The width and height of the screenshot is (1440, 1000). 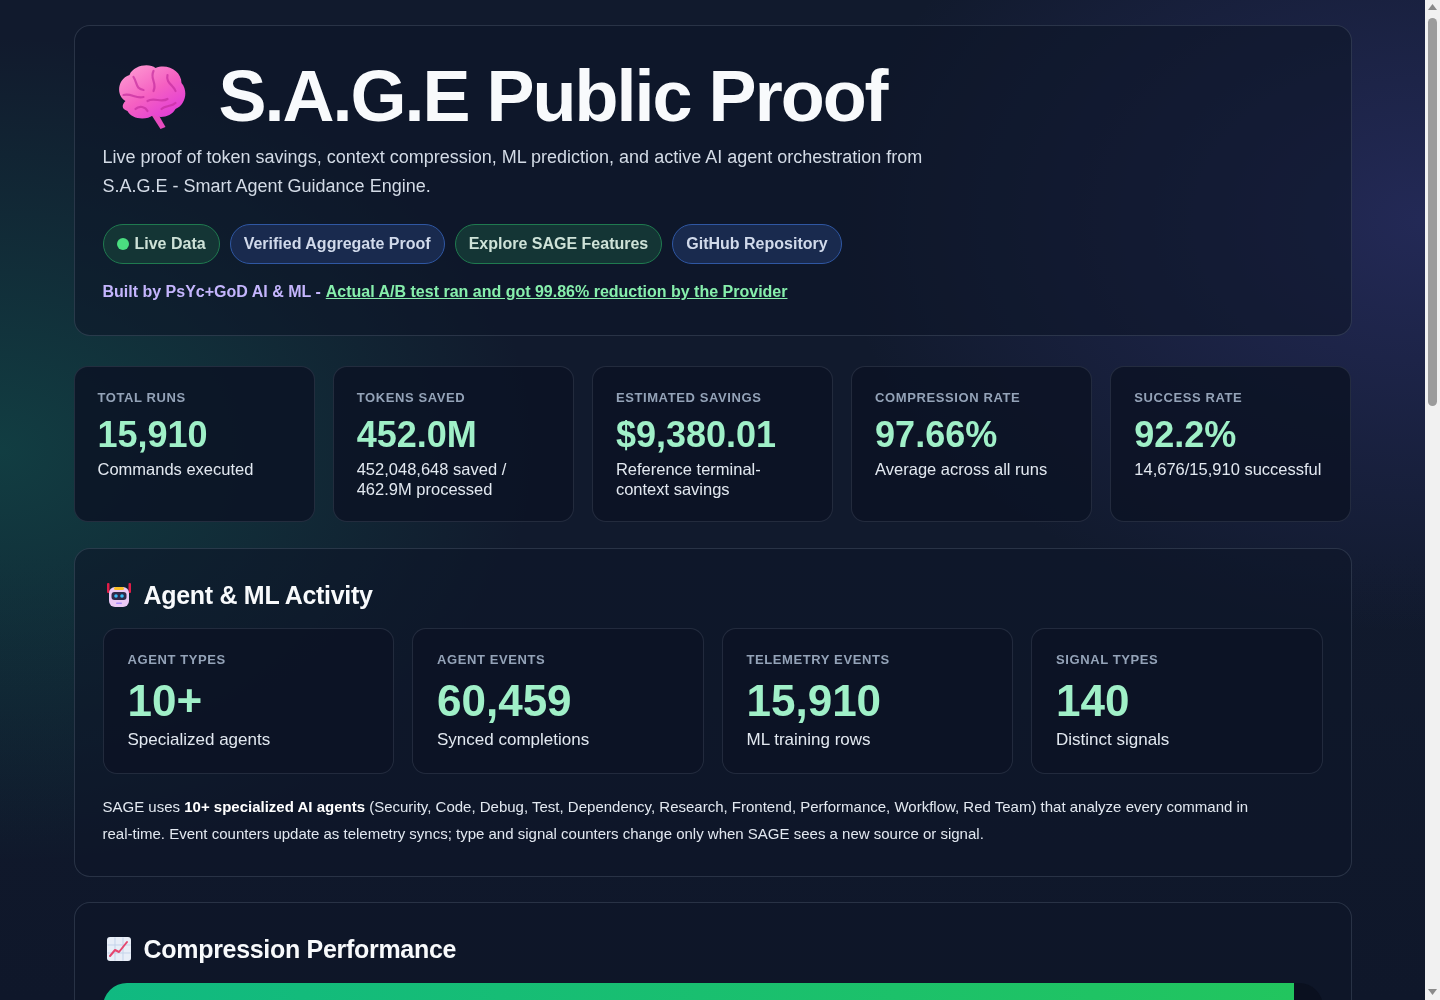 I want to click on section-title: Agent & ML Activity, so click(x=258, y=595).